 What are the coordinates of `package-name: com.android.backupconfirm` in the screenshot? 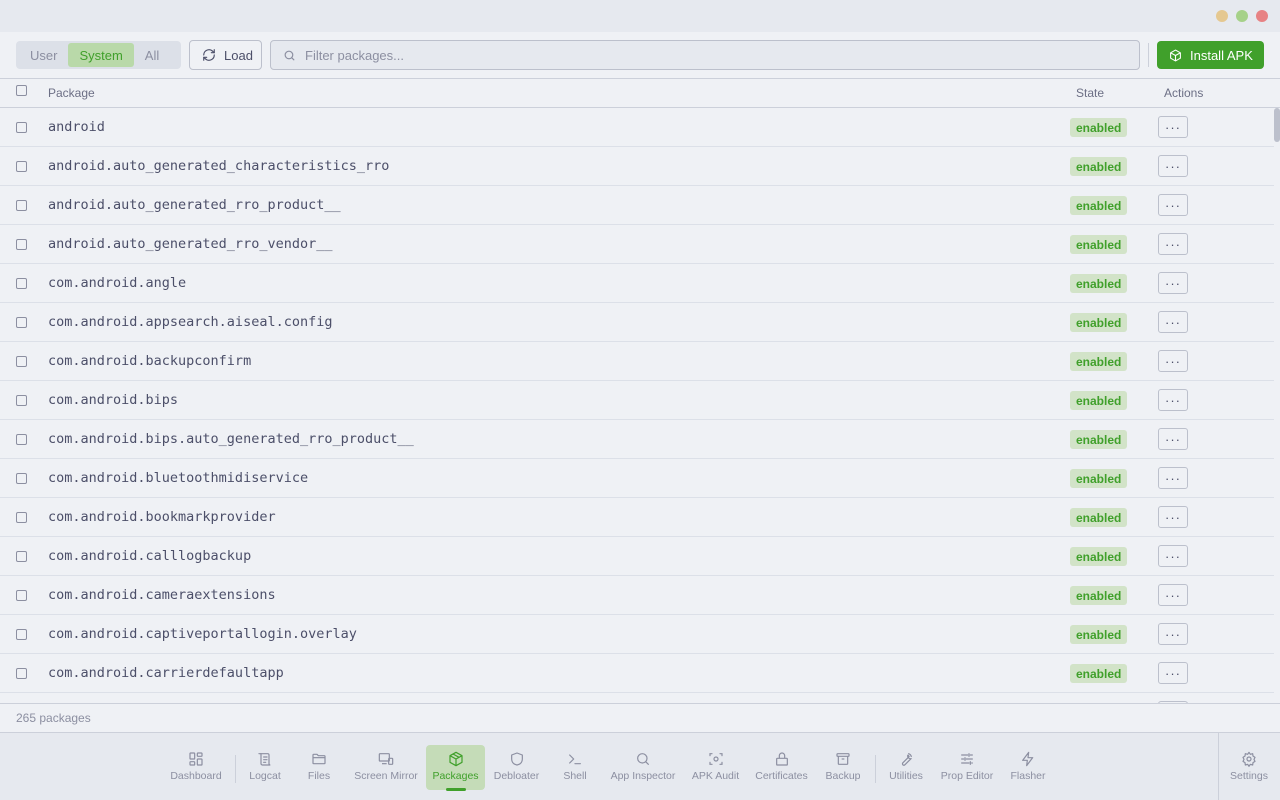 It's located at (150, 361).